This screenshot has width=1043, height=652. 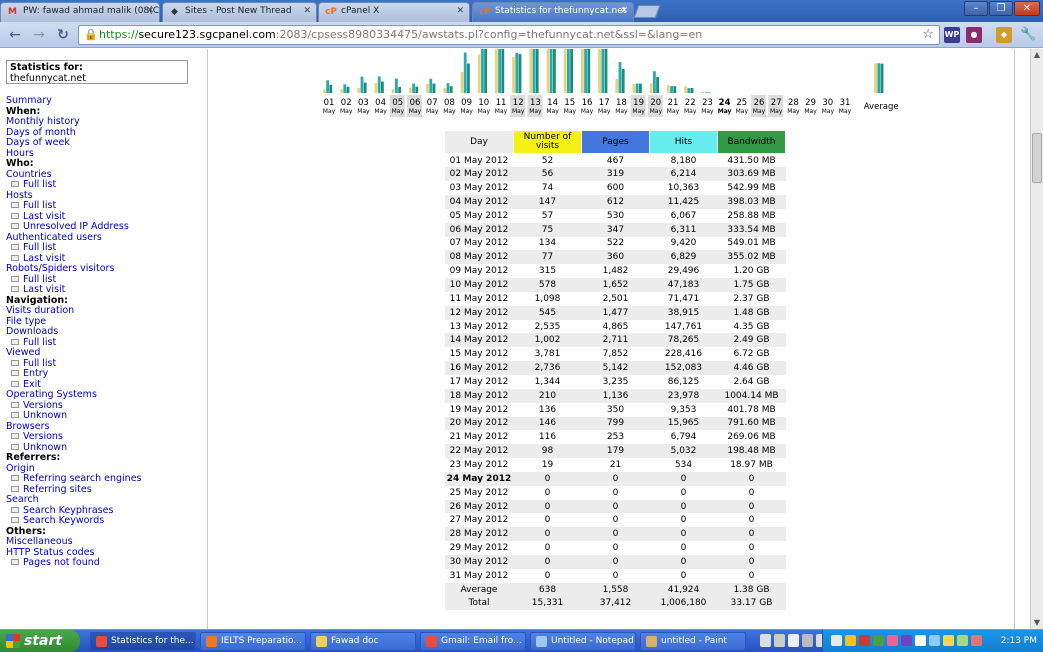 What do you see at coordinates (239, 12) in the screenshot?
I see `tab-1: ◆ Sites - Post New Thread ✕` at bounding box center [239, 12].